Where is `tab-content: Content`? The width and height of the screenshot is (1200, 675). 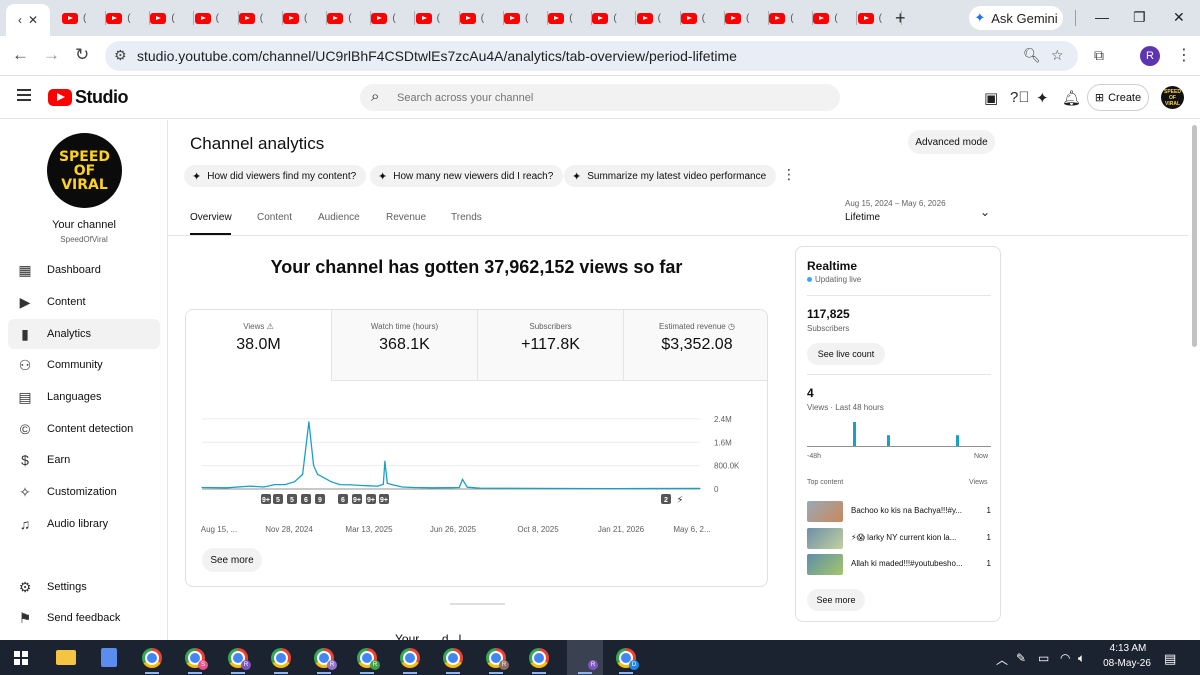
tab-content: Content is located at coordinates (274, 217).